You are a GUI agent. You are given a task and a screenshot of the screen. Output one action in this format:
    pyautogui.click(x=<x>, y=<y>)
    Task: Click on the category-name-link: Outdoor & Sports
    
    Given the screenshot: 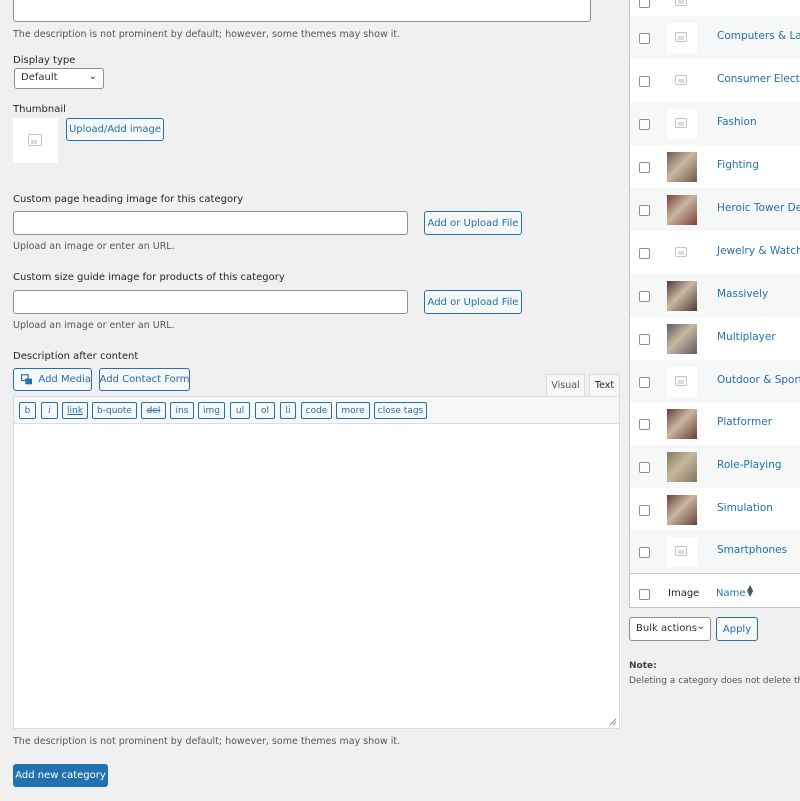 What is the action you would take?
    pyautogui.click(x=758, y=380)
    